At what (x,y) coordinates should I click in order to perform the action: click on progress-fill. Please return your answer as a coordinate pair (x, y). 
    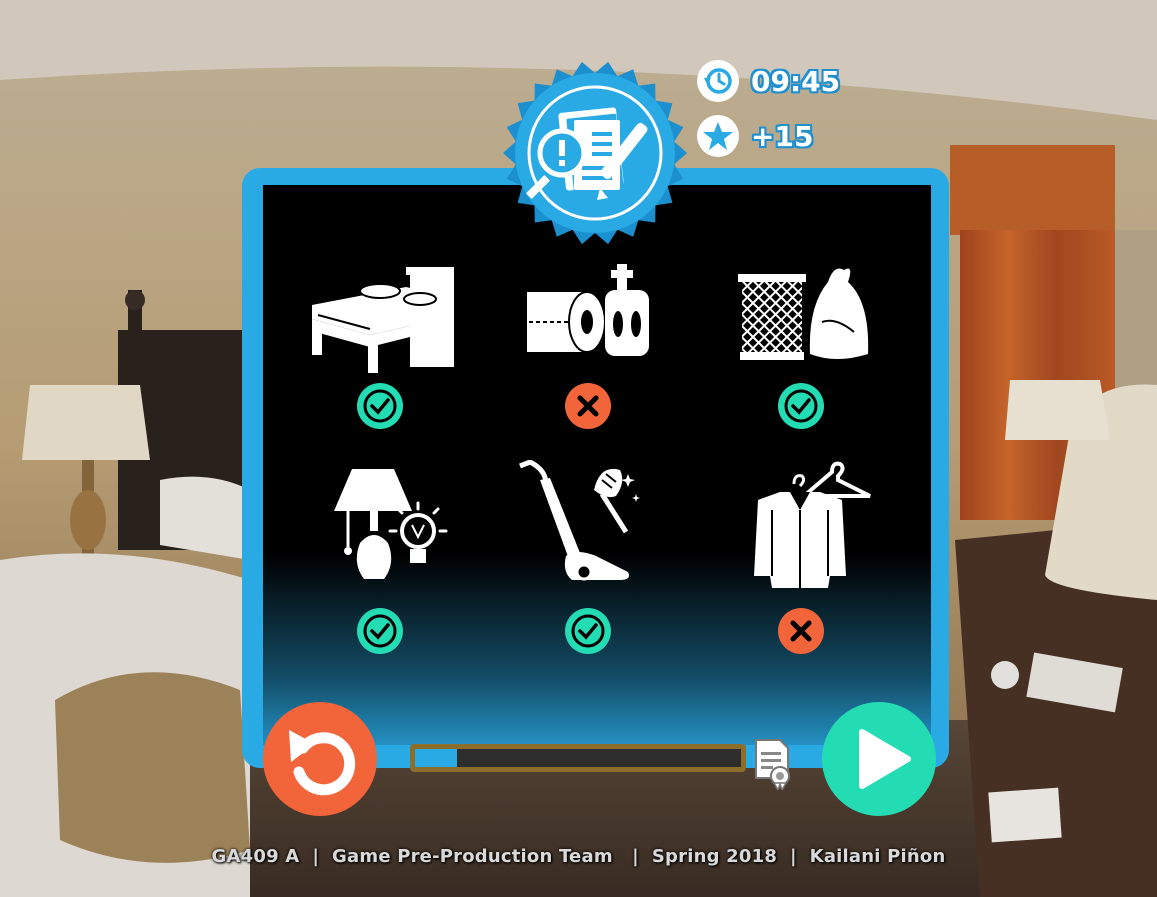
    Looking at the image, I should click on (436, 758).